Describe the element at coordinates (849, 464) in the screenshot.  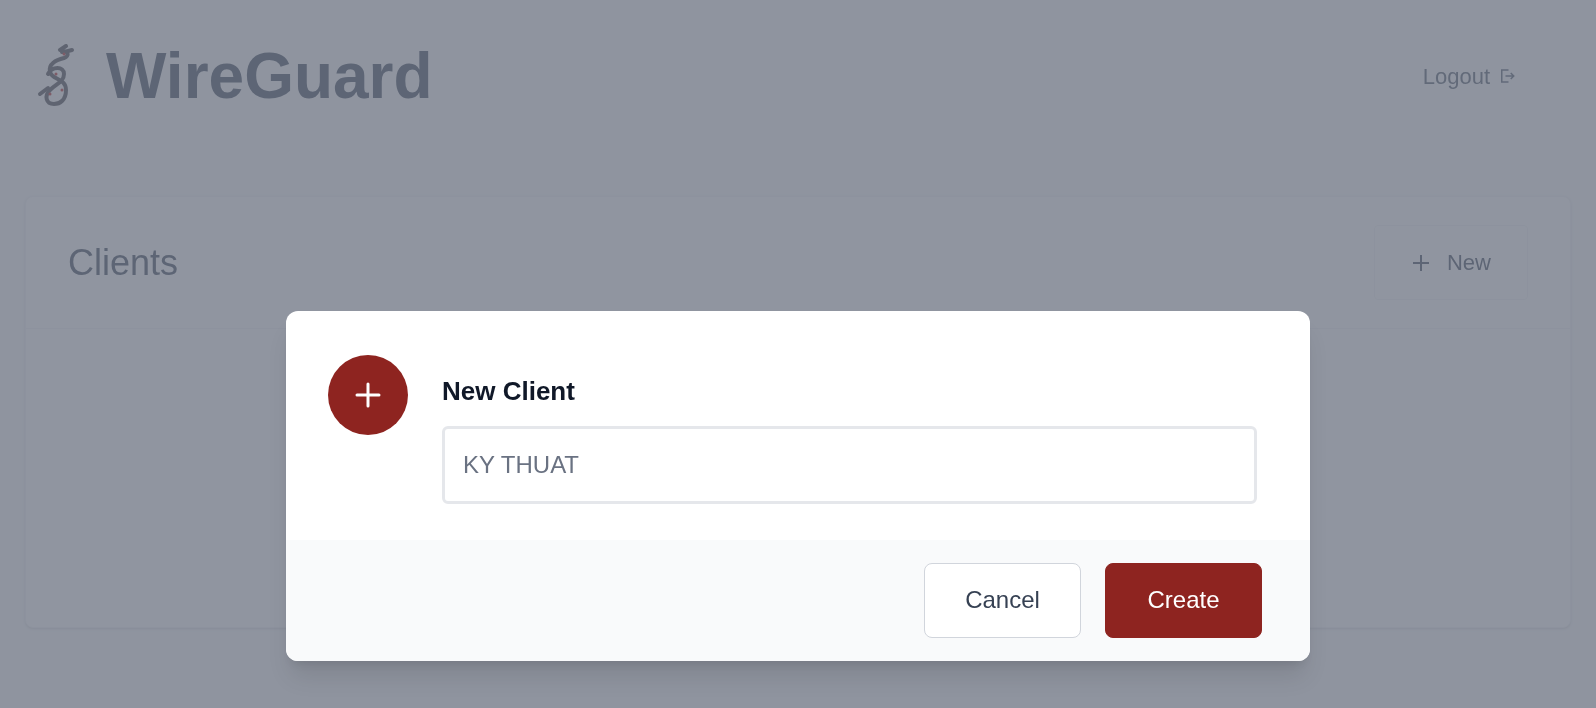
I see `client-name-field: KY THUAT` at that location.